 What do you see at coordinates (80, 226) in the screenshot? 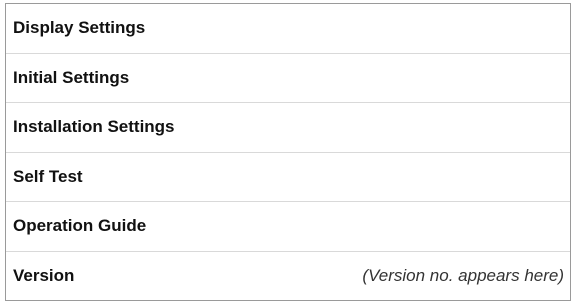
I see `menu-item-label: Operation Guide` at bounding box center [80, 226].